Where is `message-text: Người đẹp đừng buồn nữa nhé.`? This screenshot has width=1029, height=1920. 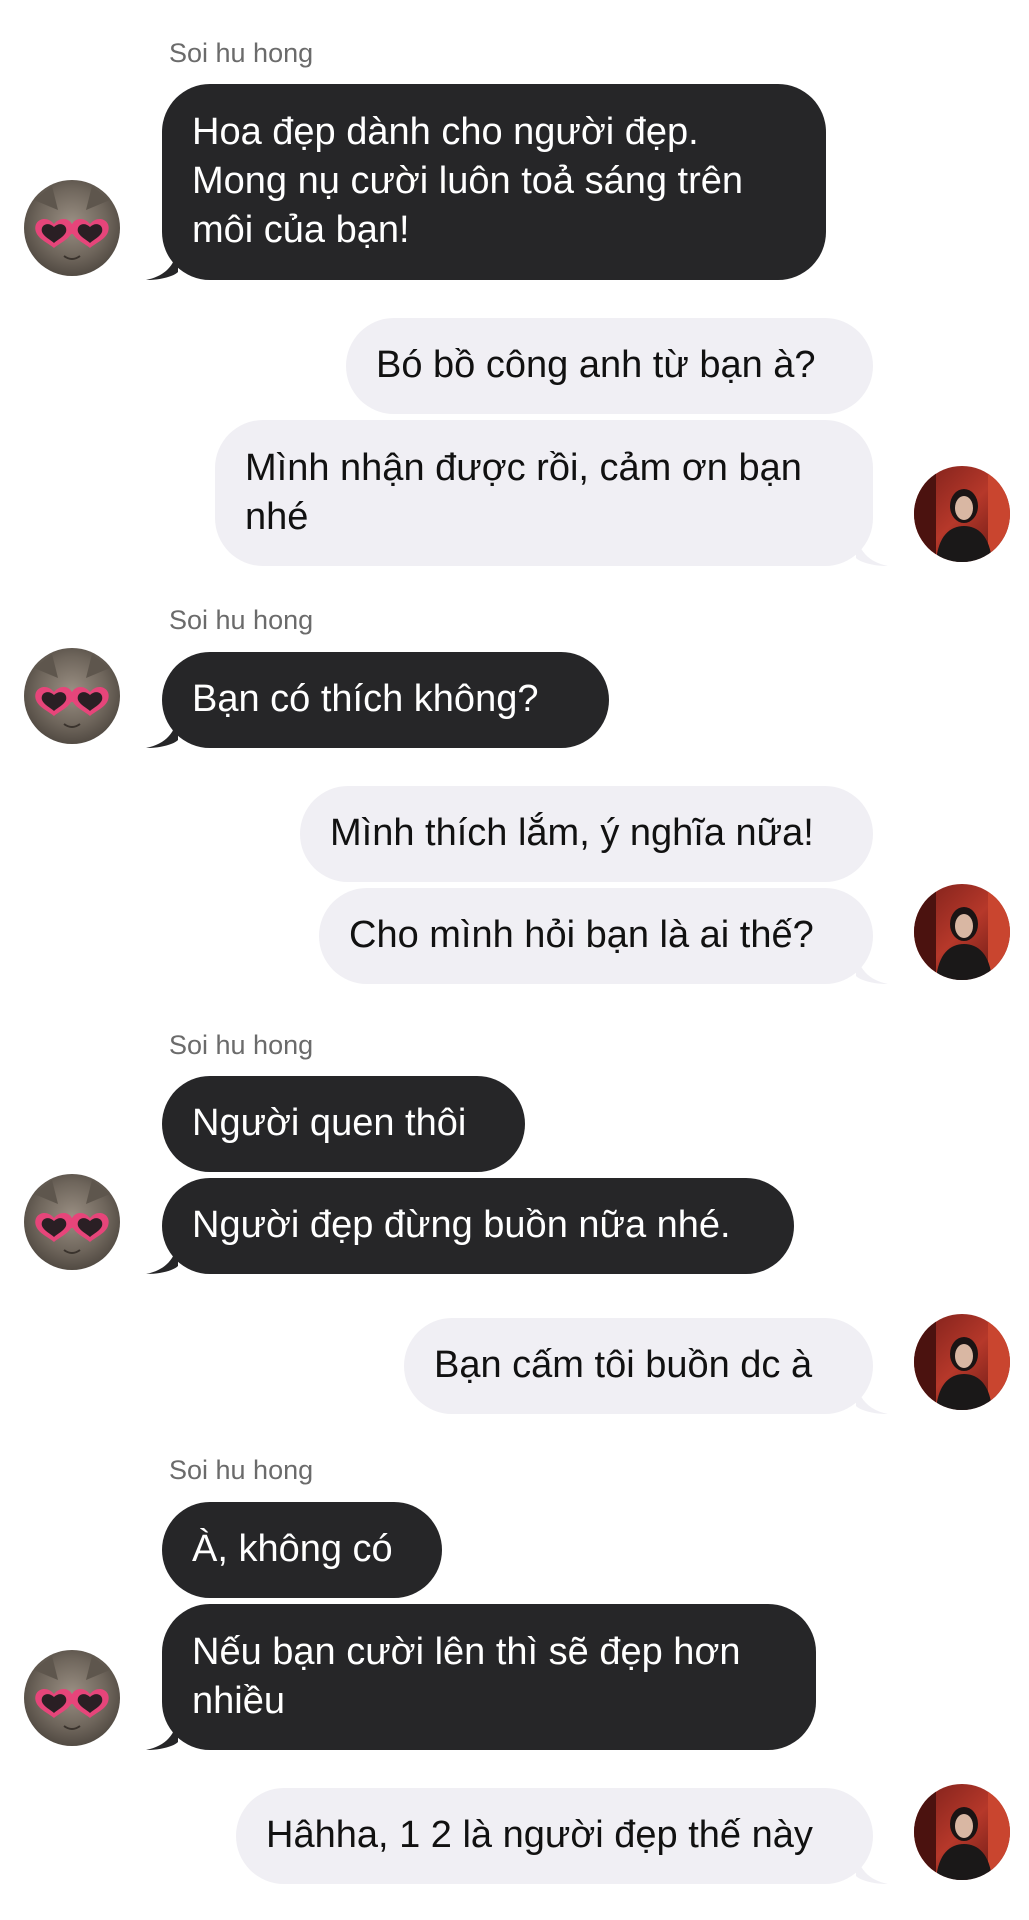 message-text: Người đẹp đừng buồn nữa nhé. is located at coordinates (461, 1225).